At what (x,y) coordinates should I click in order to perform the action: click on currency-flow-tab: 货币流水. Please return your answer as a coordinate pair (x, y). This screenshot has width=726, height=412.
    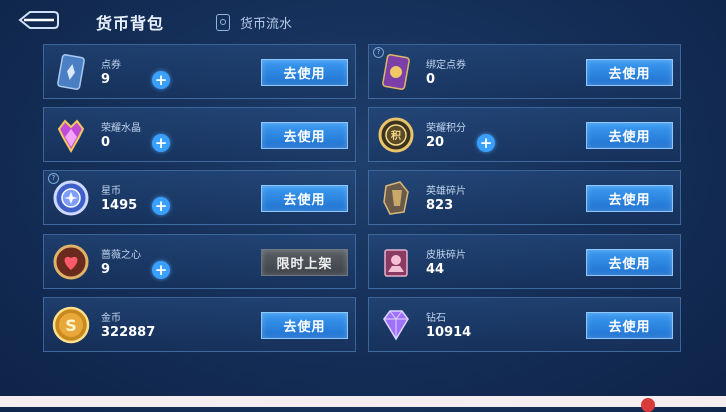
    Looking at the image, I should click on (254, 22).